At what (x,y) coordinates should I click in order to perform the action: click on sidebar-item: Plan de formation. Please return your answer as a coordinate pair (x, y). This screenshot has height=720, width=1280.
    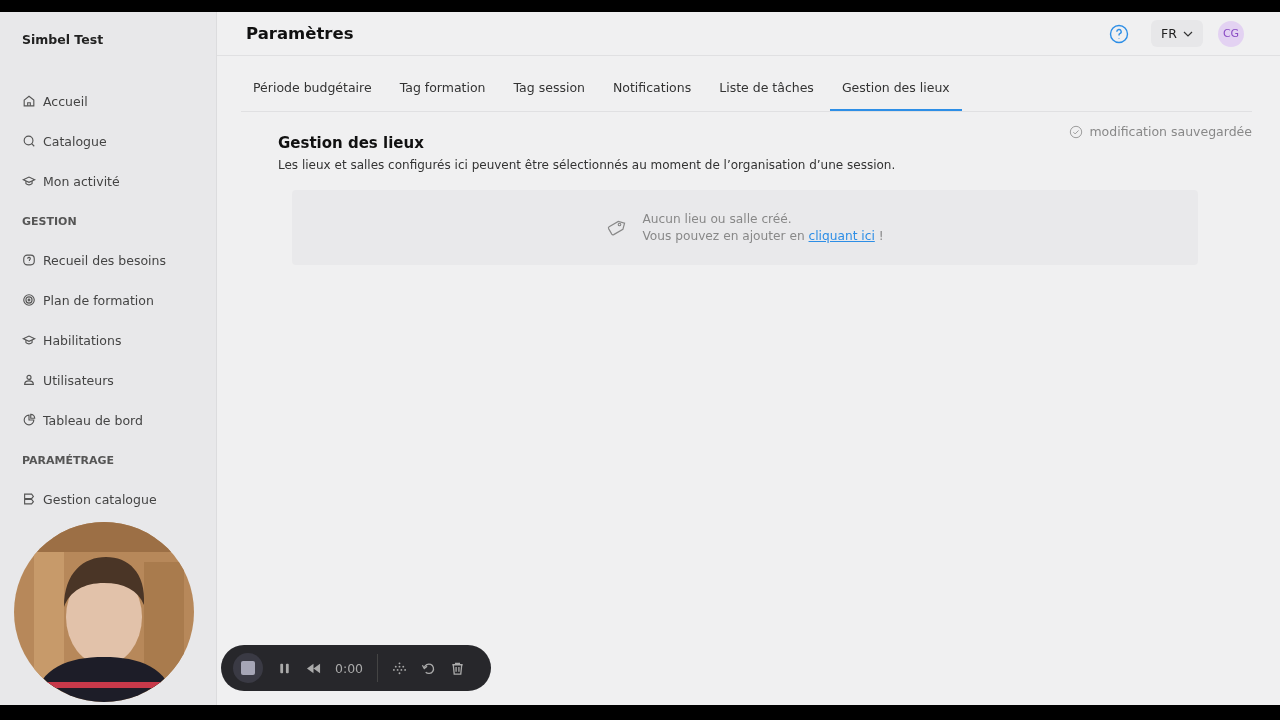
    Looking at the image, I should click on (88, 300).